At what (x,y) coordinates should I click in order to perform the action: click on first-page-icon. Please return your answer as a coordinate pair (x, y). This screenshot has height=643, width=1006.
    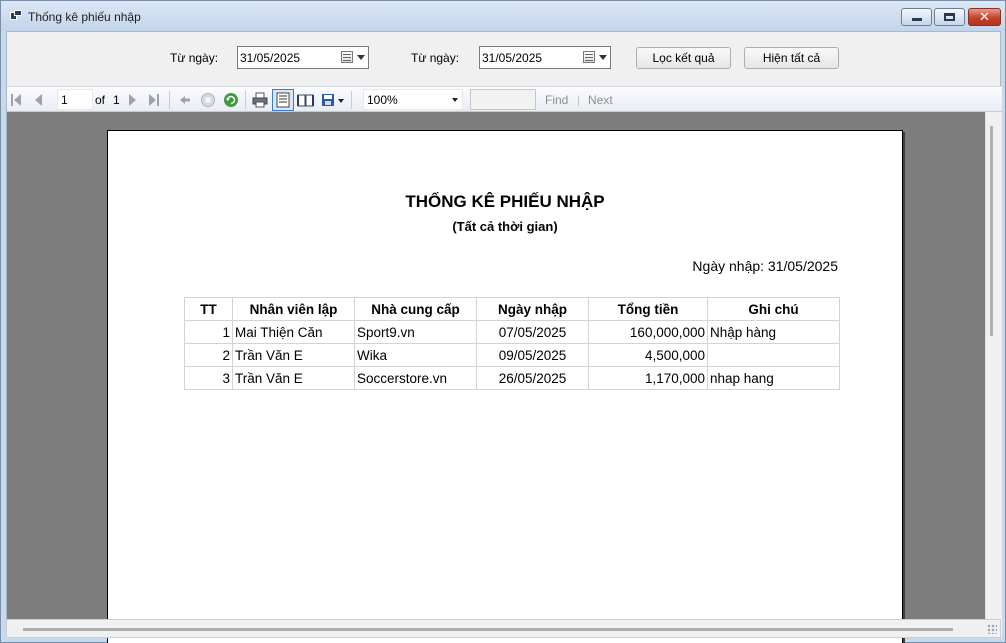
    Looking at the image, I should click on (18, 100).